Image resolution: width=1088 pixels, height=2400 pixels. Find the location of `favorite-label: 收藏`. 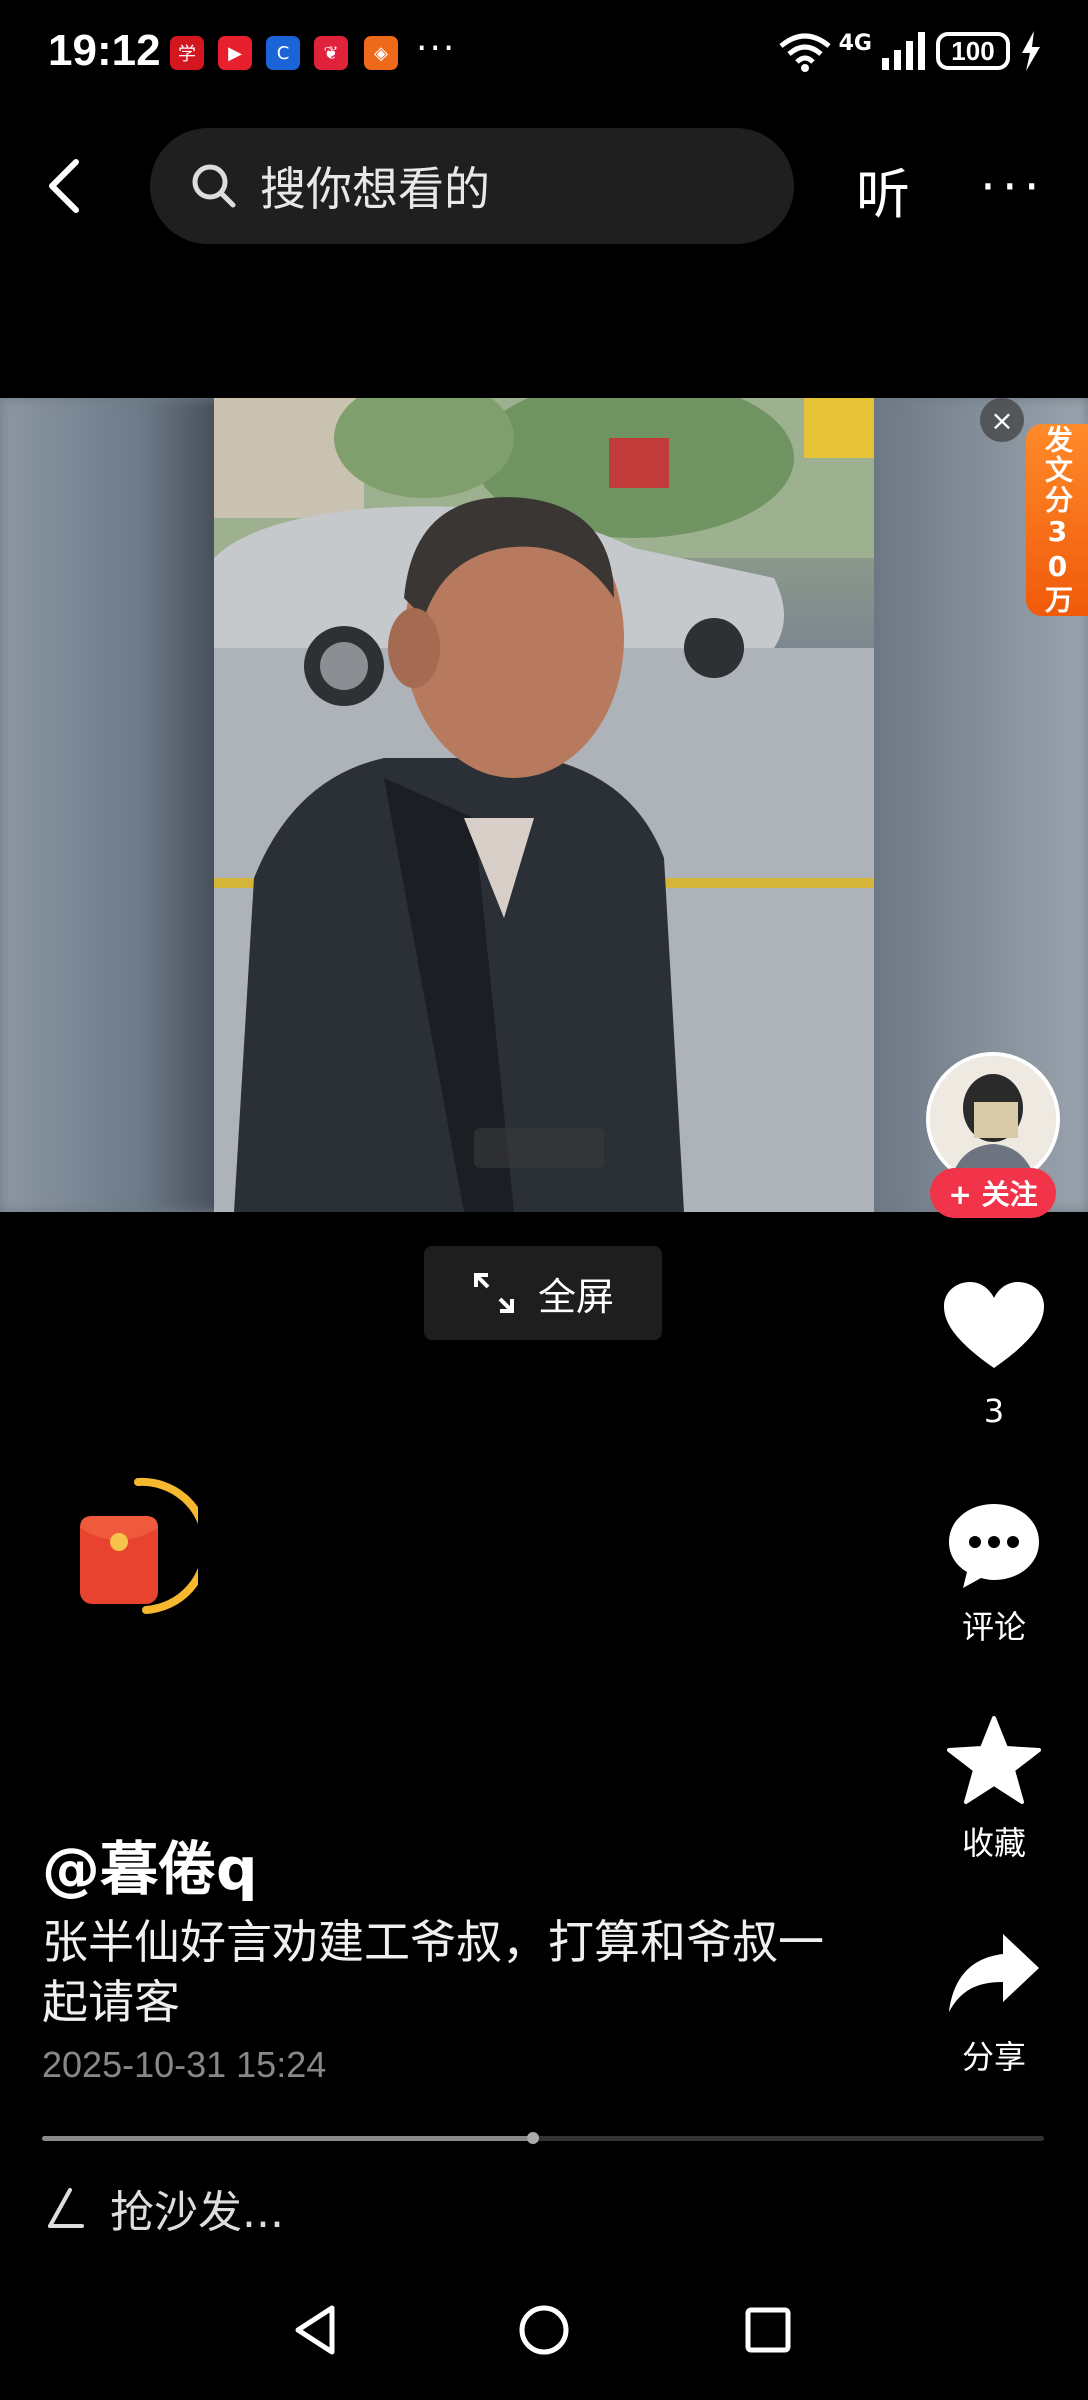

favorite-label: 收藏 is located at coordinates (993, 1843).